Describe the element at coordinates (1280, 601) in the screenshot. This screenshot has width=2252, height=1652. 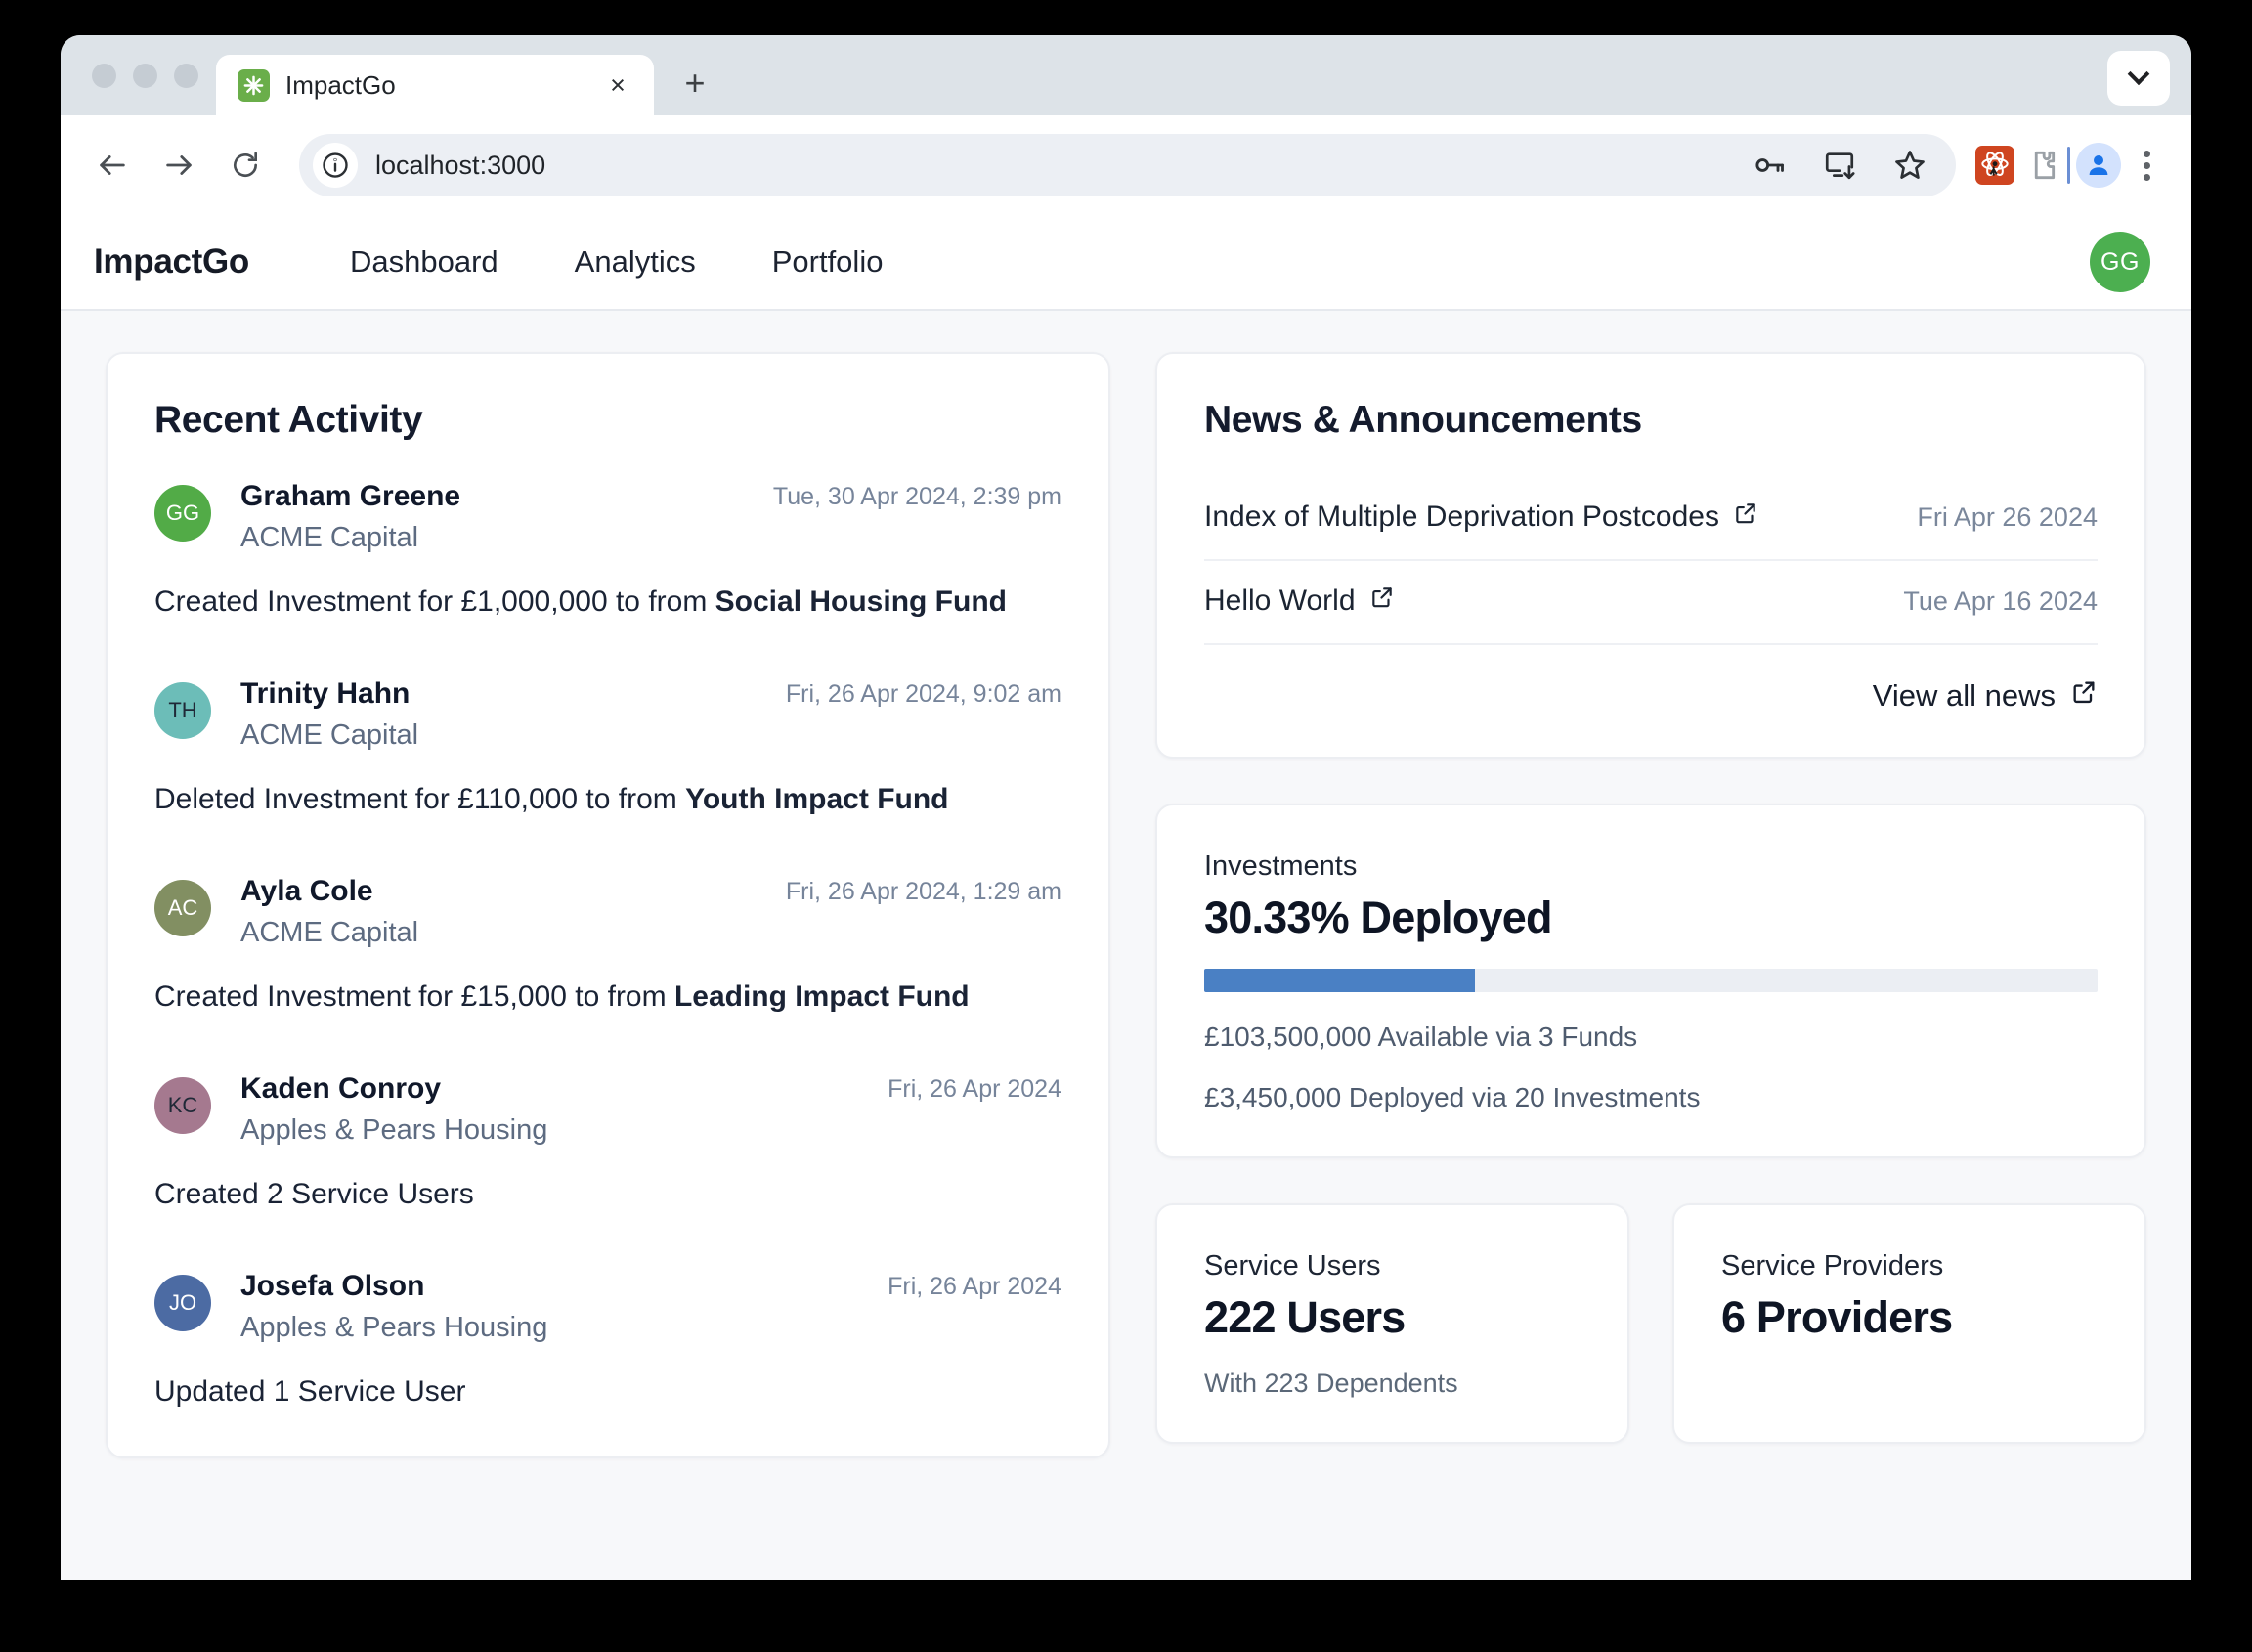
I see `news-item-label: Hello World` at that location.